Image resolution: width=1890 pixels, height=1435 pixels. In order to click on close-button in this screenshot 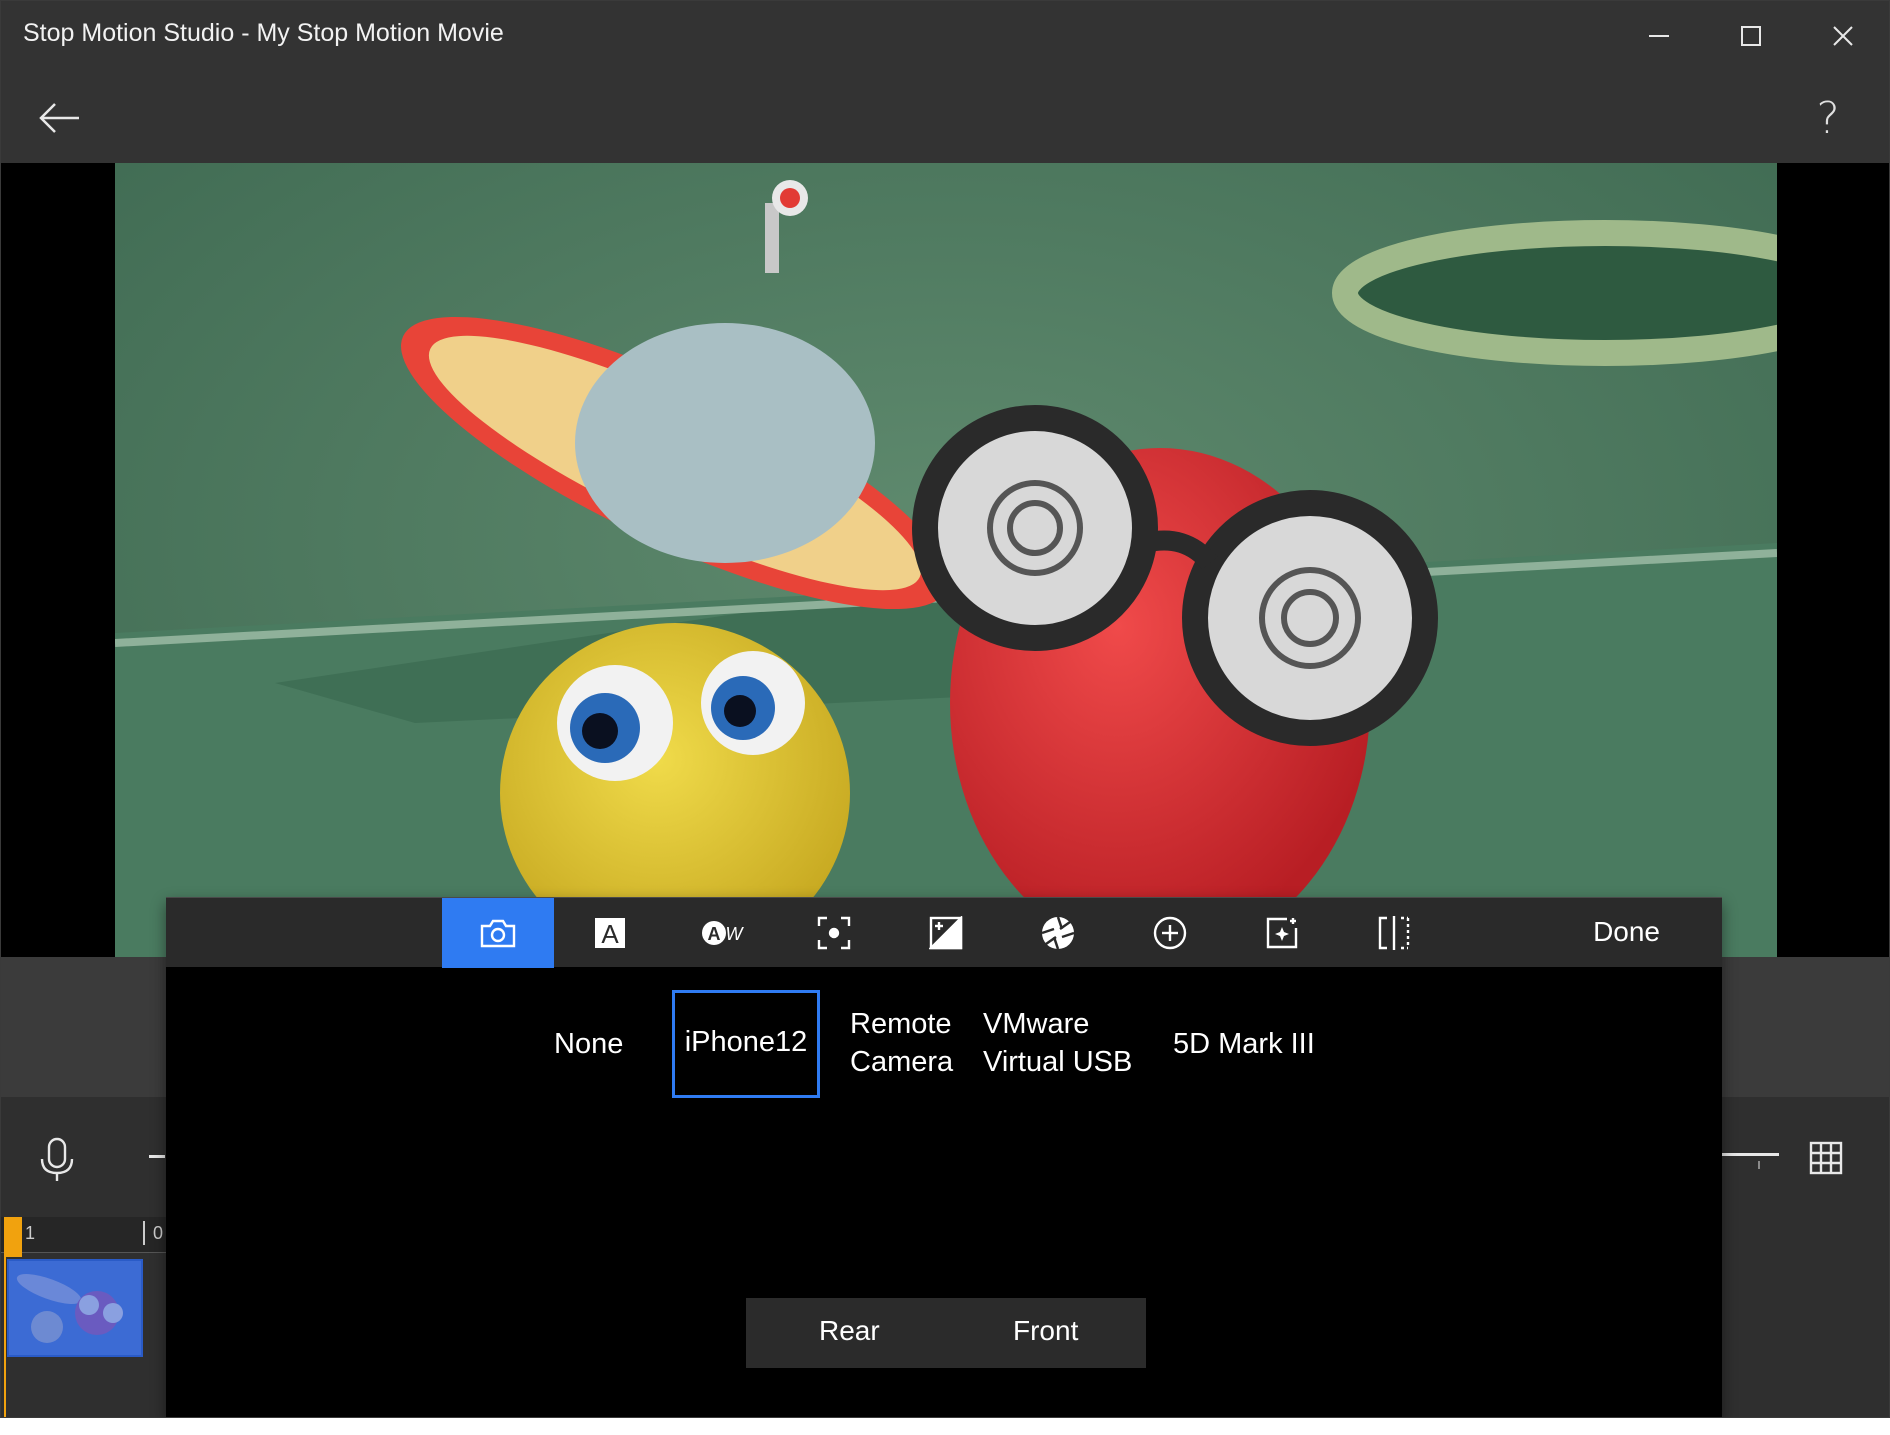, I will do `click(1843, 36)`.